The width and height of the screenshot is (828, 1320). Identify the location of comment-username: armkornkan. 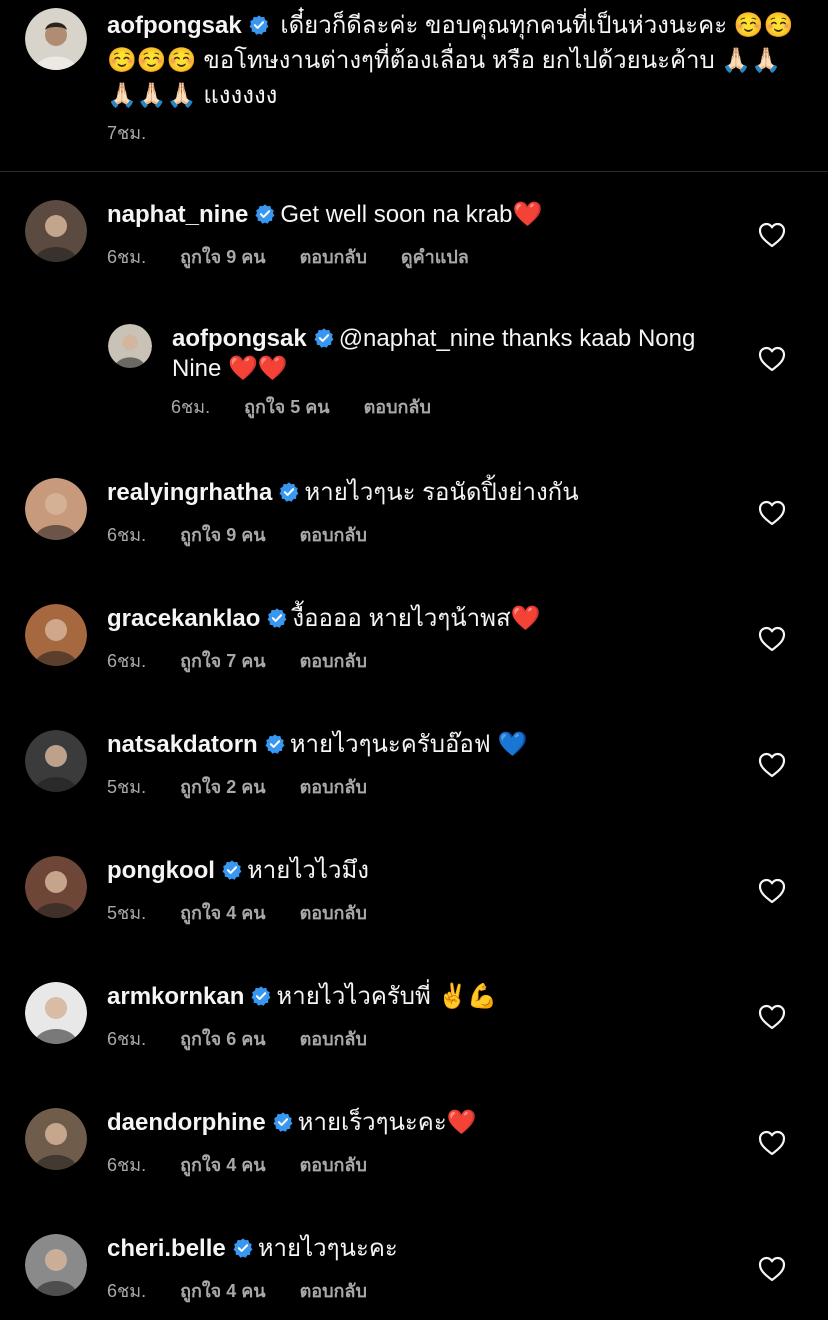
(175, 996).